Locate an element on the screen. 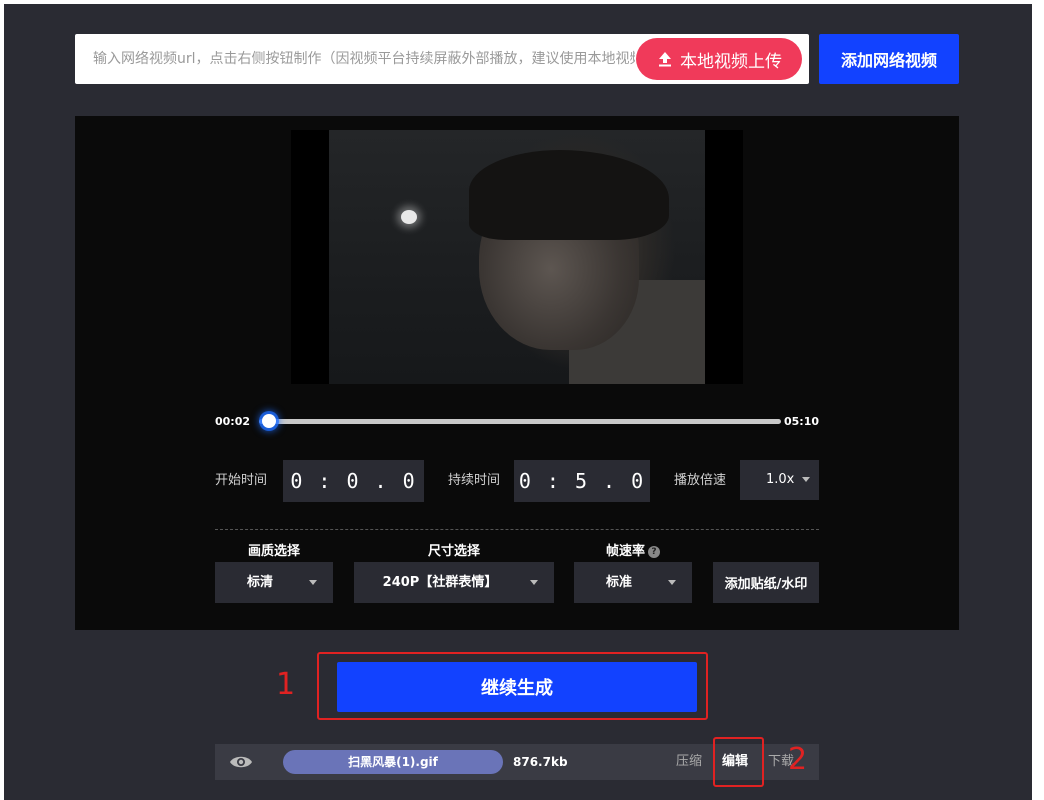 The image size is (1044, 800). frame-hair is located at coordinates (569, 195).